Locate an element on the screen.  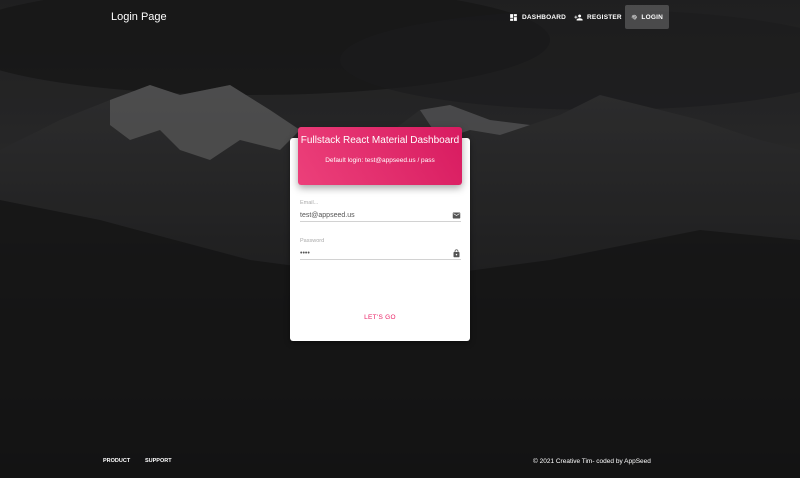
lets-go-button: LET'S GO is located at coordinates (380, 320).